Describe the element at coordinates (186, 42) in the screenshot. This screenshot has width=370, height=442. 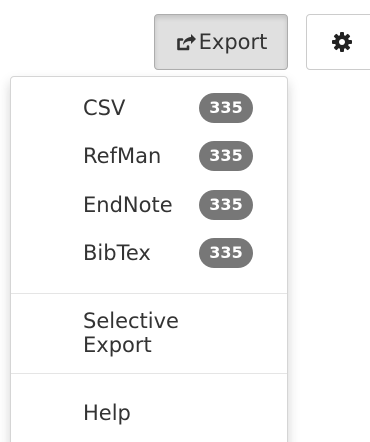
I see `share-square-icon` at that location.